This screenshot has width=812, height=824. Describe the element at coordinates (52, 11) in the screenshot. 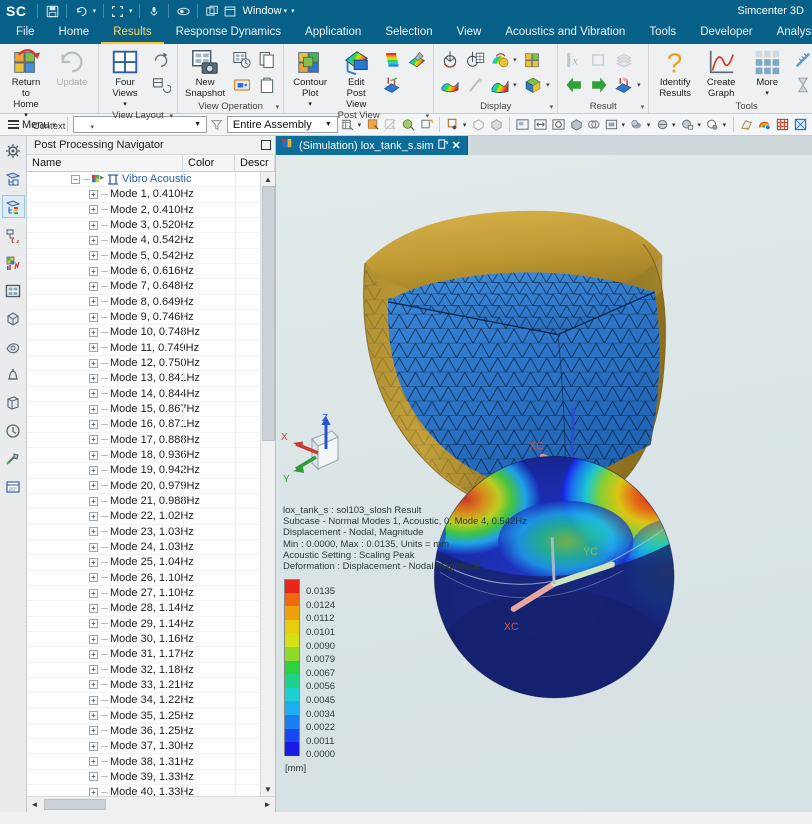

I see `save-icon` at that location.